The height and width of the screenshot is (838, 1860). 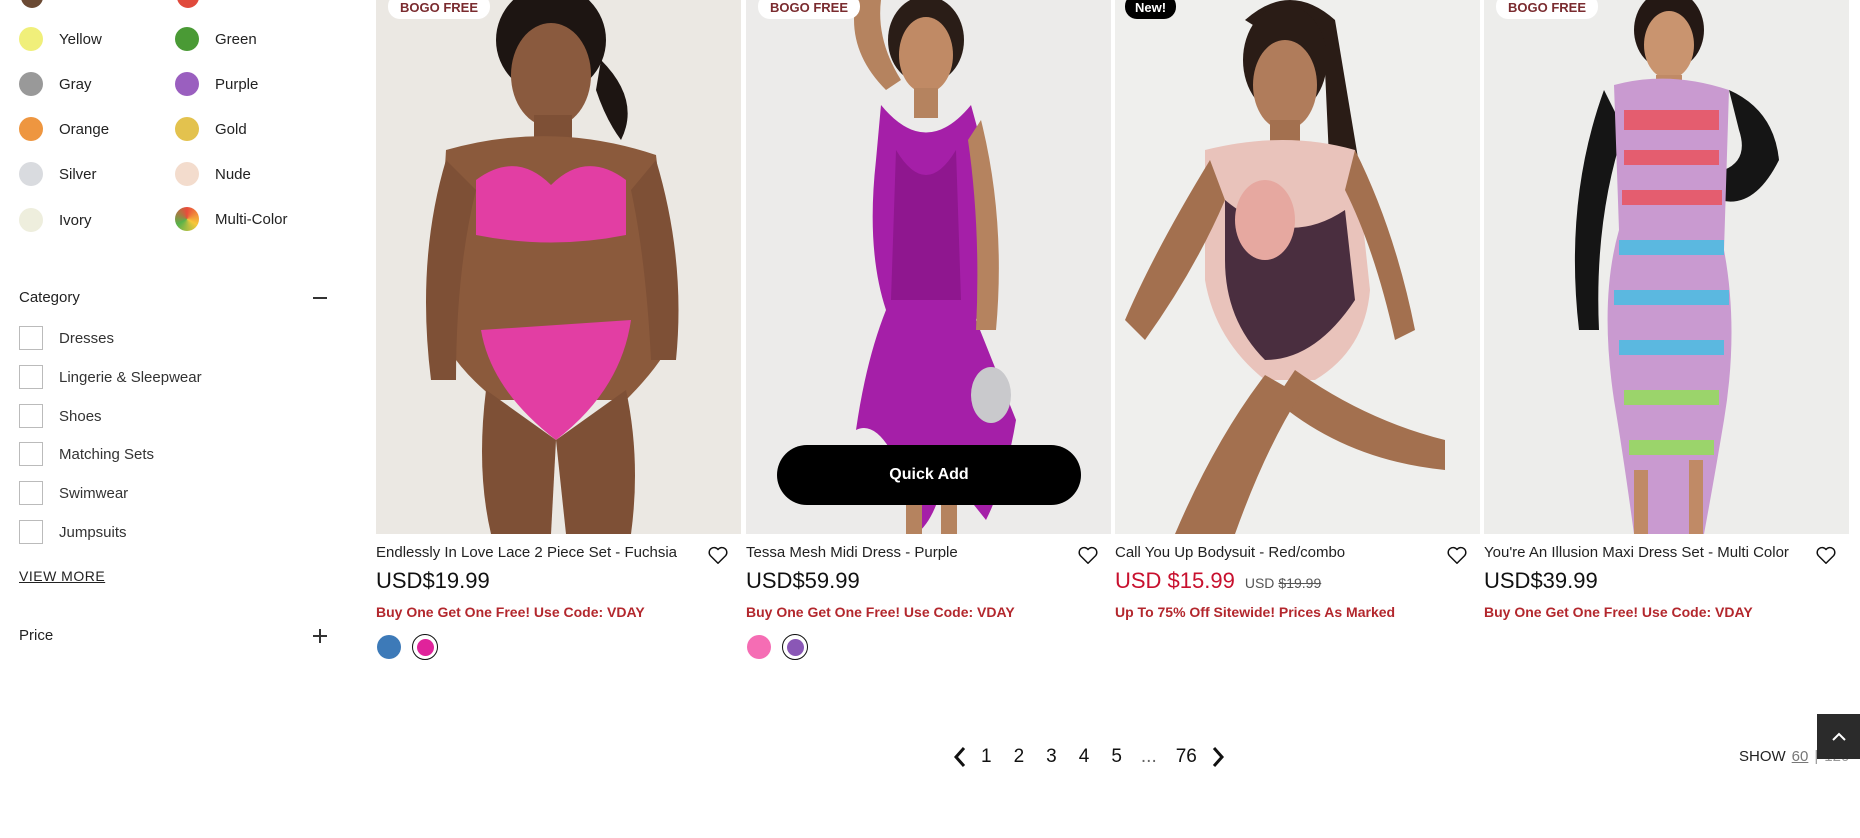 What do you see at coordinates (187, 174) in the screenshot?
I see `nude-swatch` at bounding box center [187, 174].